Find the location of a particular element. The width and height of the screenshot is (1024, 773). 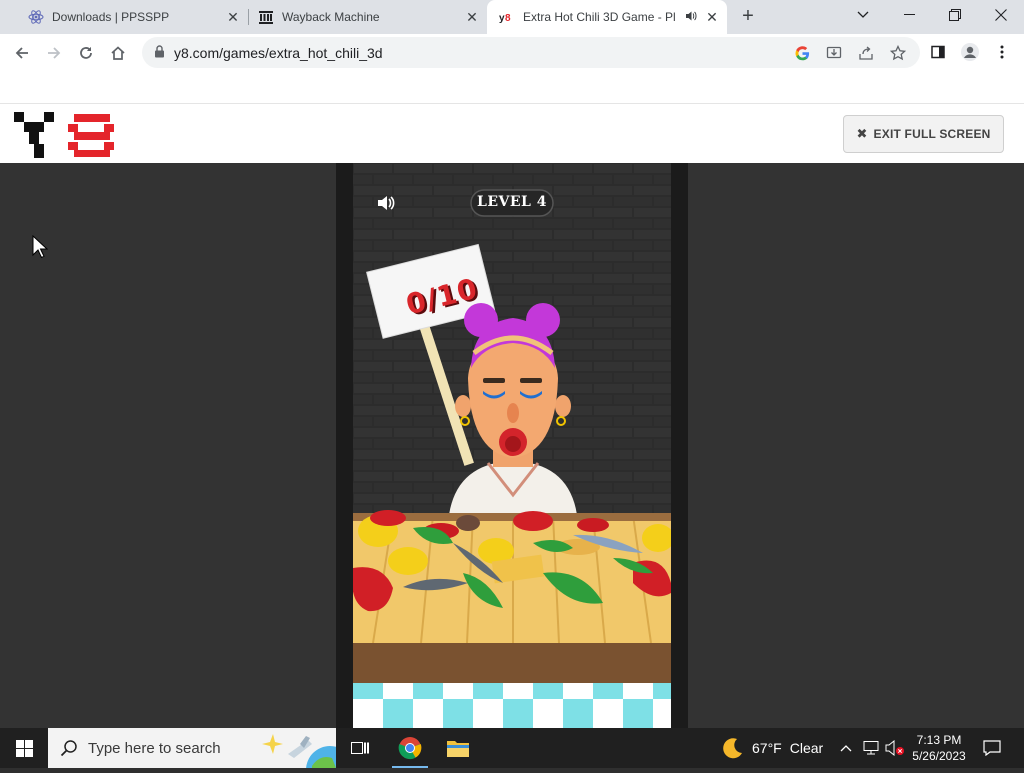

bookmark-star-icon is located at coordinates (898, 53).